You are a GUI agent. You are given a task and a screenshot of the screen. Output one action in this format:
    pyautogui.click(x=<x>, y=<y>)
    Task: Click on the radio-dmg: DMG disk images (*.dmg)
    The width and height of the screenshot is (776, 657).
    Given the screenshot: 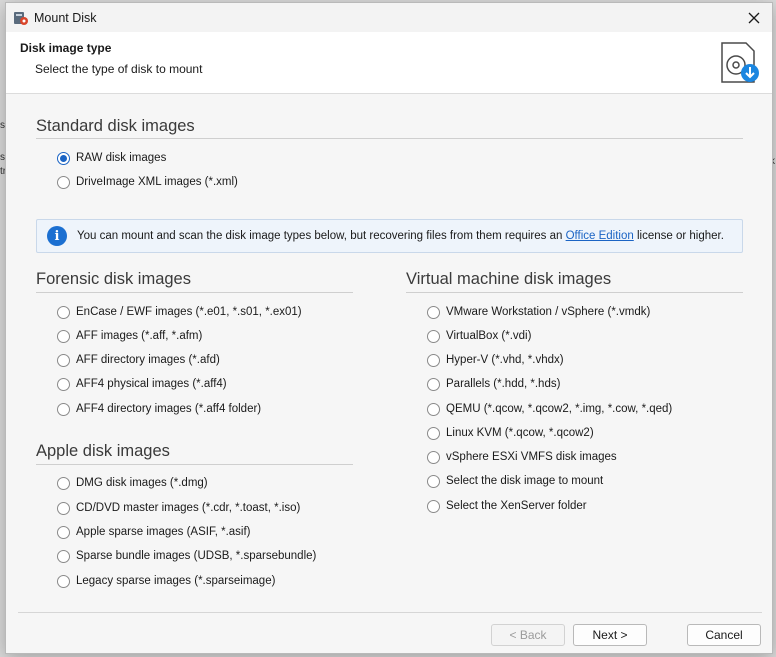 What is the action you would take?
    pyautogui.click(x=132, y=483)
    